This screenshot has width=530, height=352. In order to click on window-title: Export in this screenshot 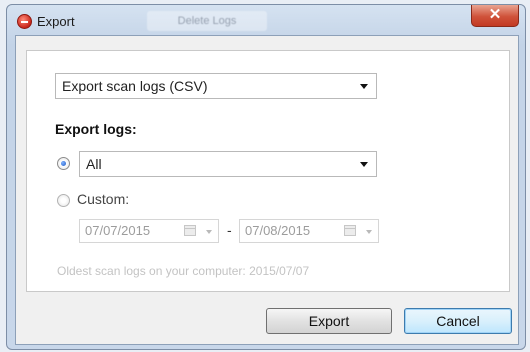, I will do `click(56, 21)`.